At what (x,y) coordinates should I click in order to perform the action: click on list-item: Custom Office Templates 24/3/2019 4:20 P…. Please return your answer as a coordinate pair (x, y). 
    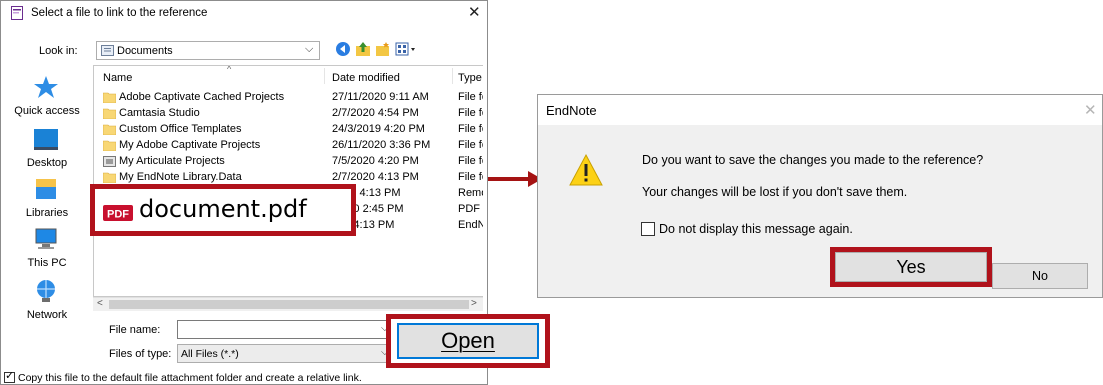
    Looking at the image, I should click on (288, 130).